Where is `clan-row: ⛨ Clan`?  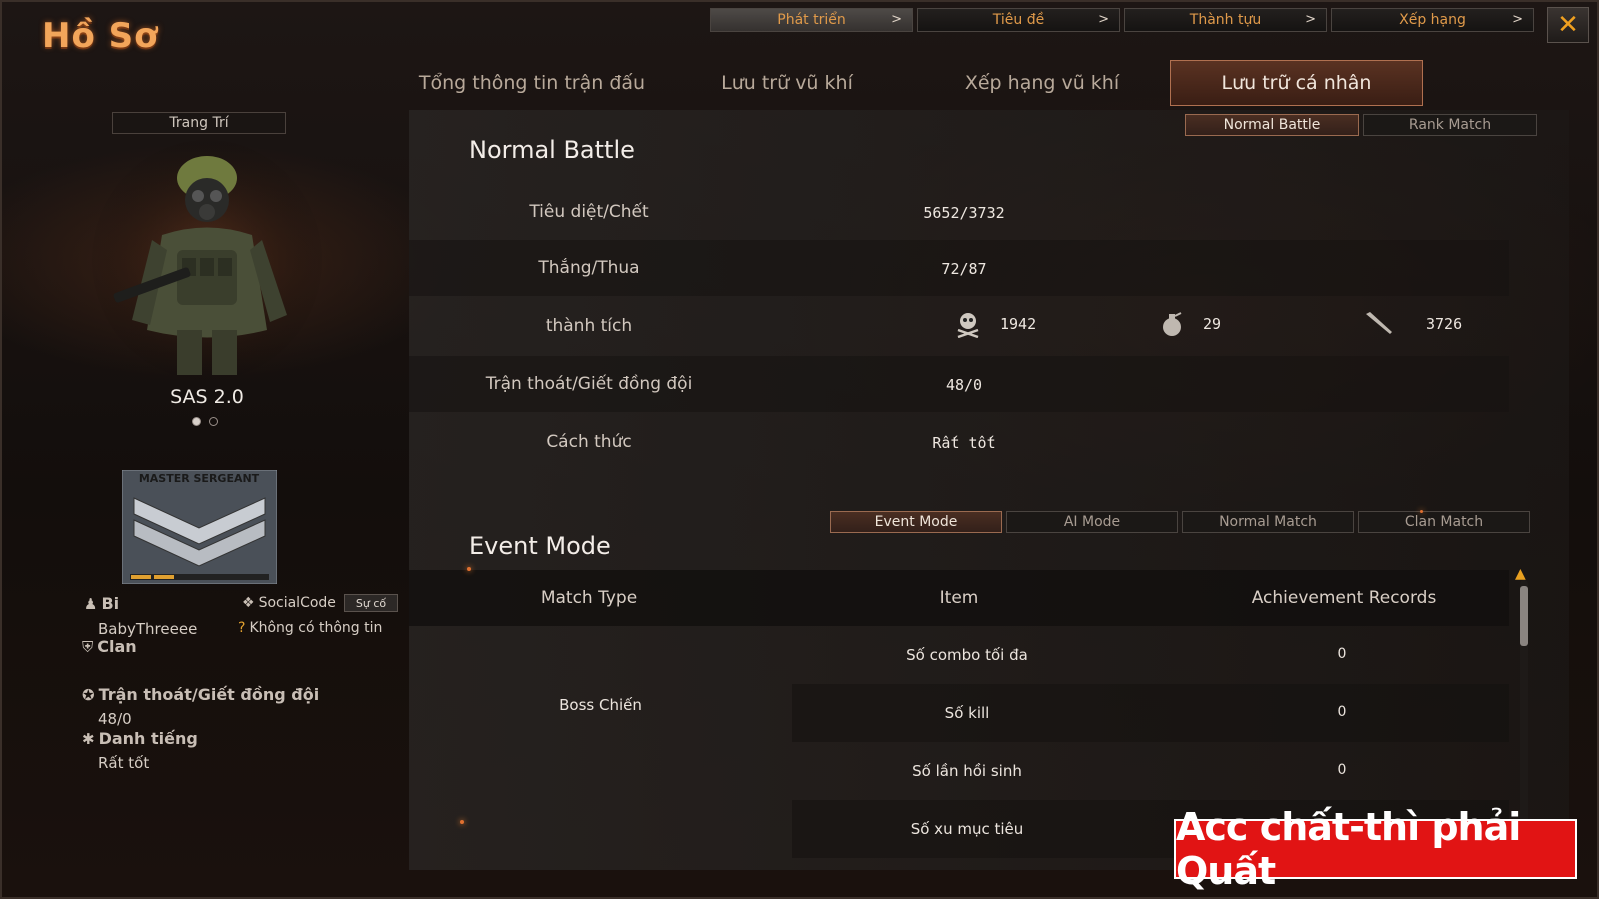
clan-row: ⛨ Clan is located at coordinates (109, 646).